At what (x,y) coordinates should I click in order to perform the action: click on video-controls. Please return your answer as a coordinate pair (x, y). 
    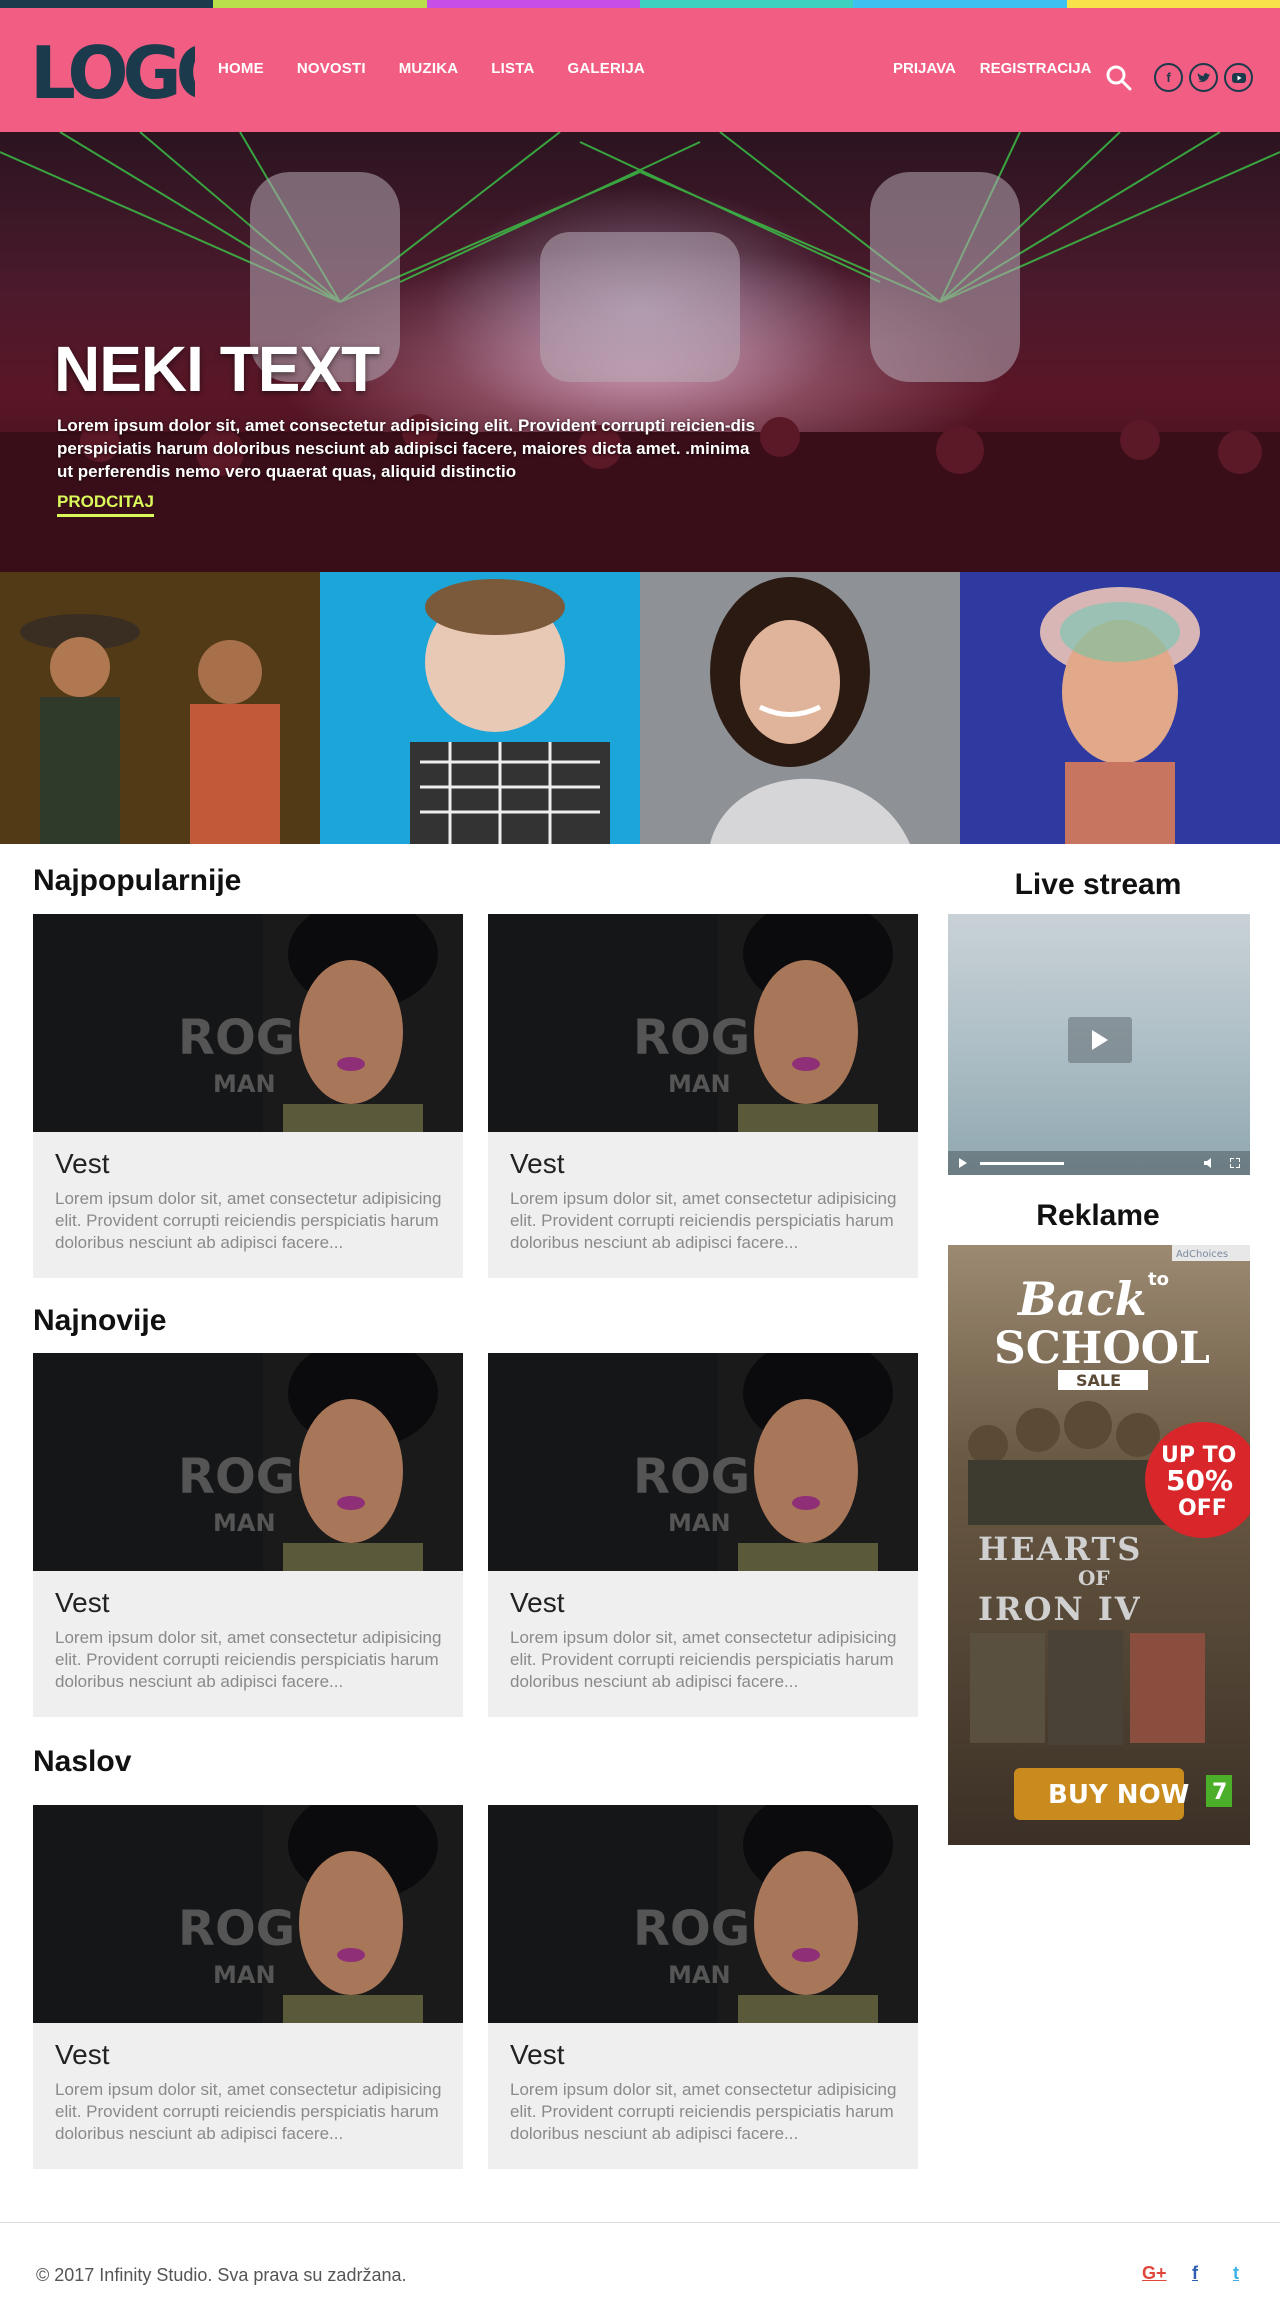
    Looking at the image, I should click on (1099, 1163).